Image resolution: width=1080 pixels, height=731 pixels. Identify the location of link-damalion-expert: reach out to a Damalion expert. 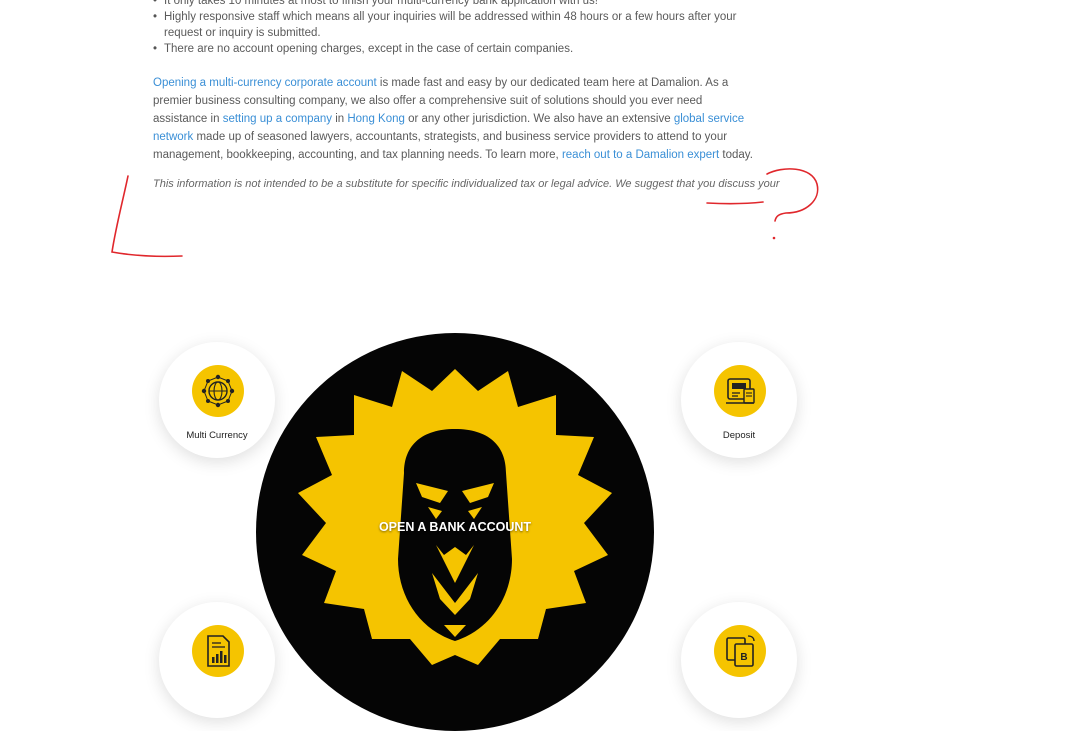
(640, 155).